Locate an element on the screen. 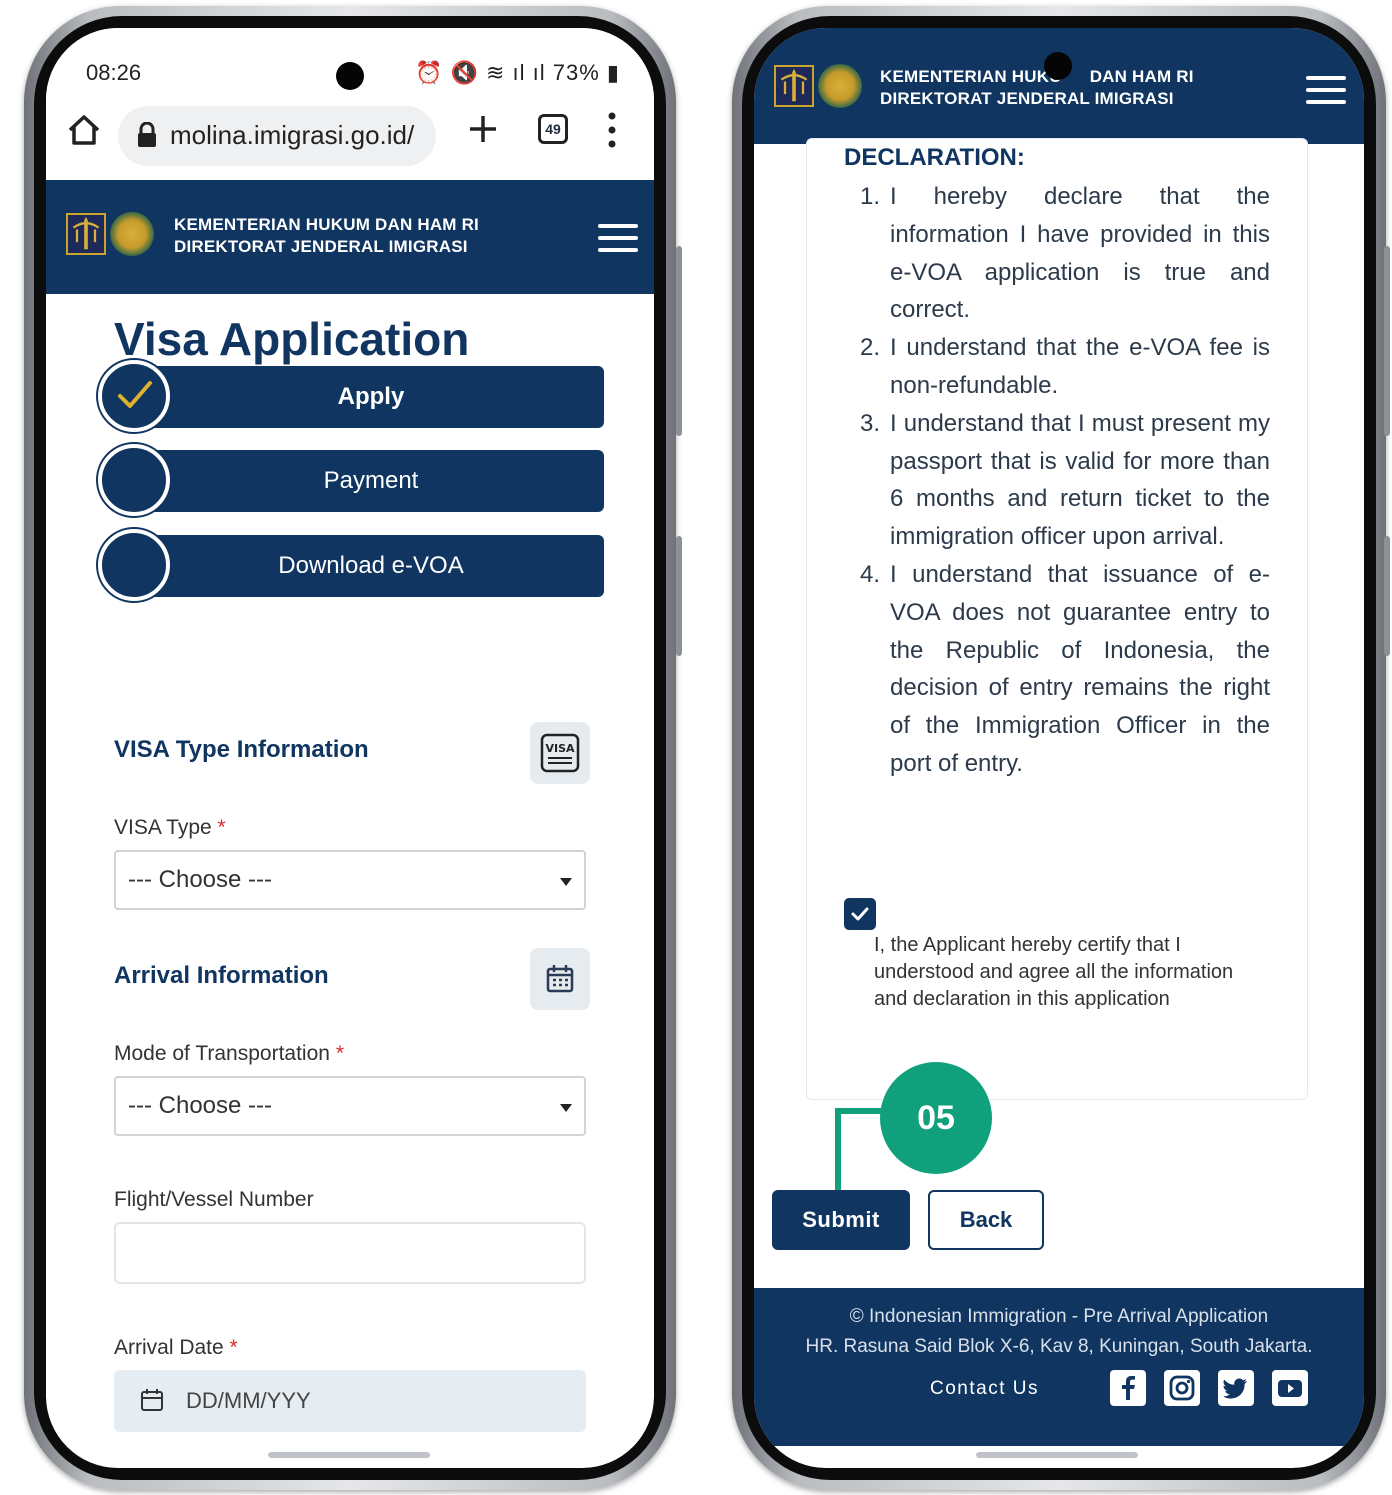 The image size is (1392, 1495). submit-button: Submit is located at coordinates (841, 1220).